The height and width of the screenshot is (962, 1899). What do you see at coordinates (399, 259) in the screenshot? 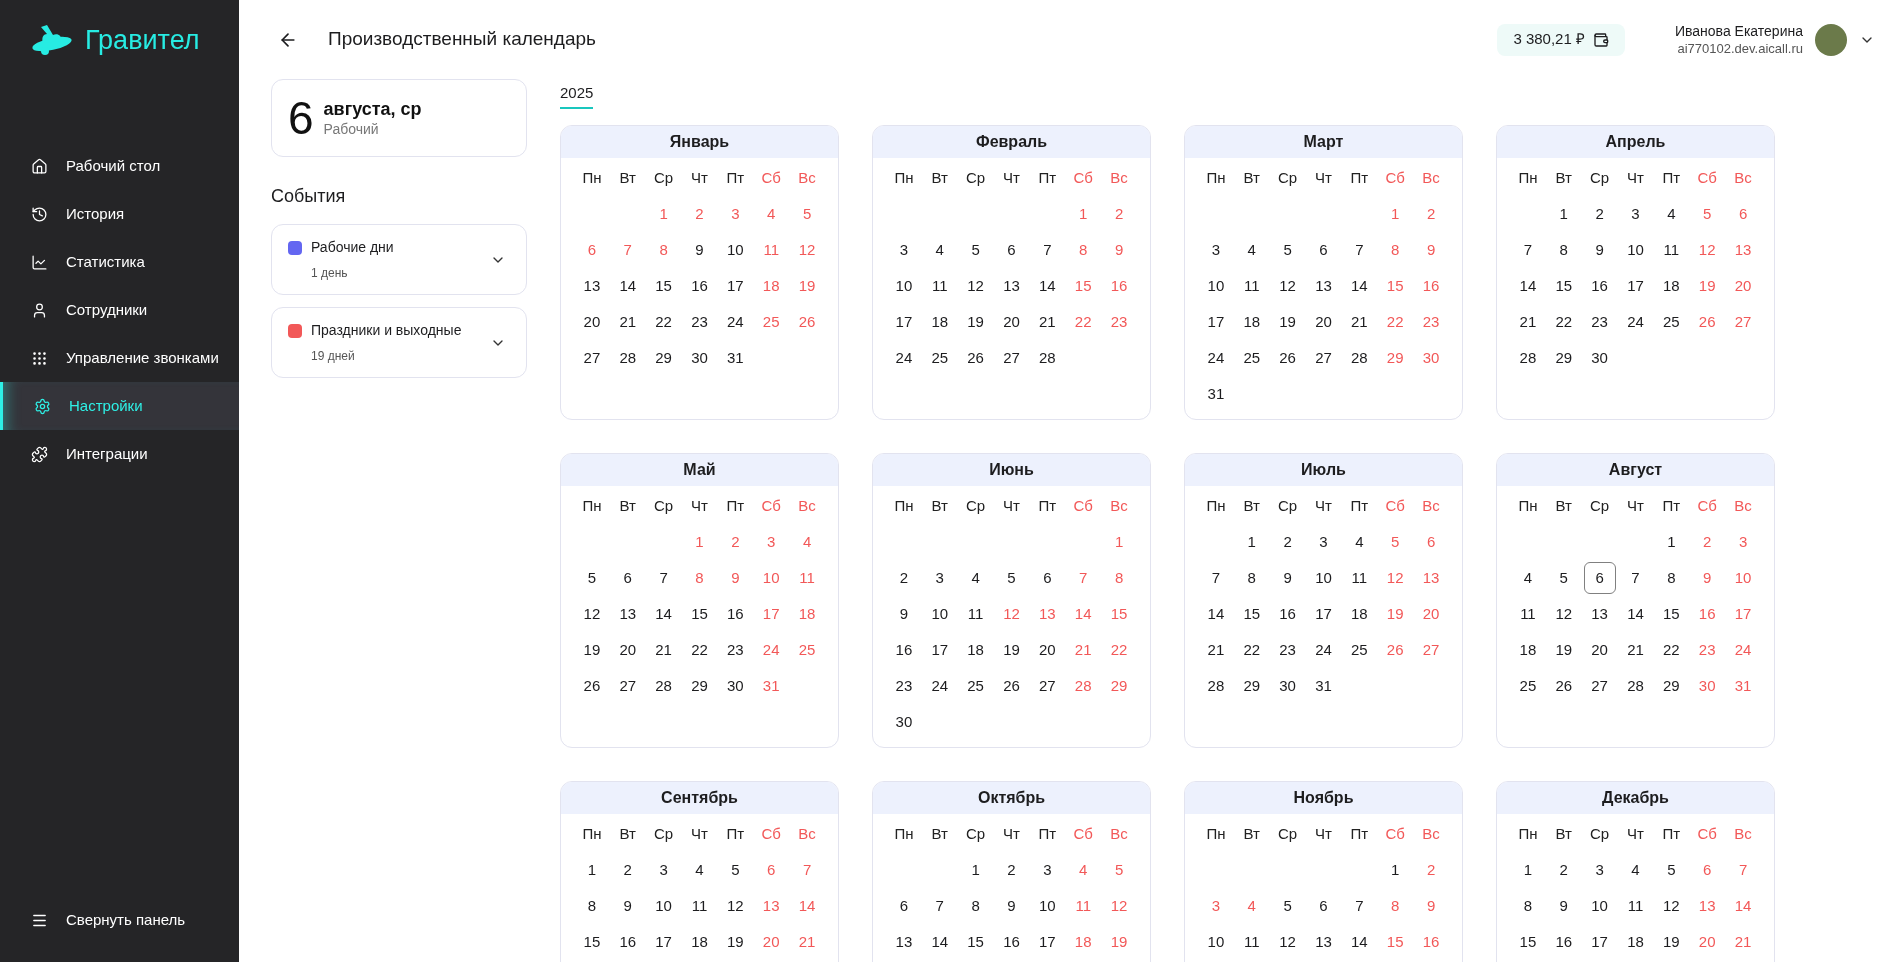
I see `event-group: Рабочие дни 1 день` at bounding box center [399, 259].